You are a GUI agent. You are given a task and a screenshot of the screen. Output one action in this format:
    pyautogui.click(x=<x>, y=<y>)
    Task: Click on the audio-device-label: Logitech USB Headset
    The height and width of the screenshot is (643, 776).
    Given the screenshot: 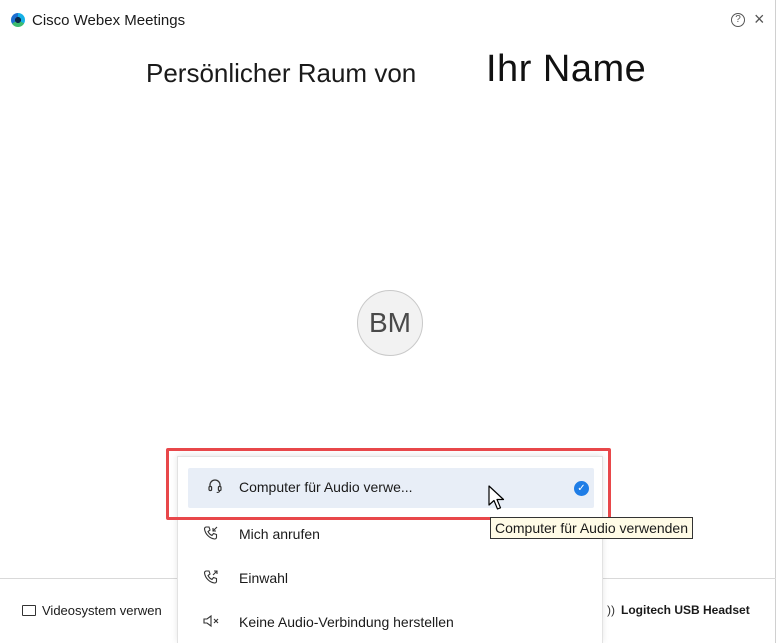 What is the action you would take?
    pyautogui.click(x=685, y=610)
    